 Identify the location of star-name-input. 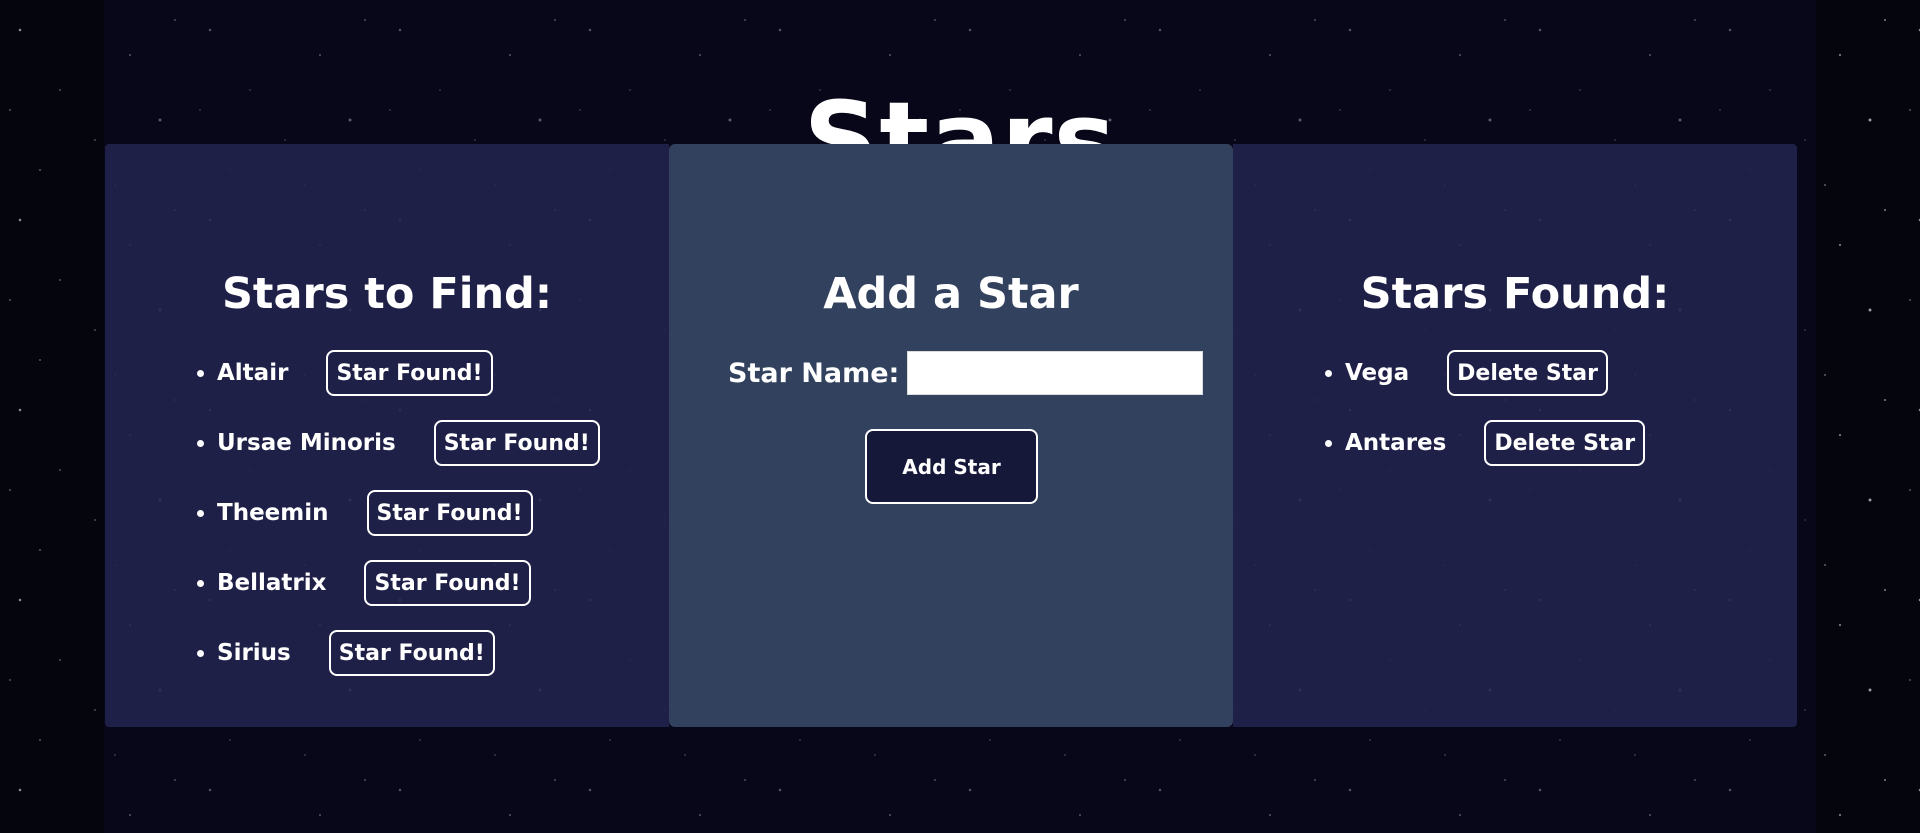
(1055, 373).